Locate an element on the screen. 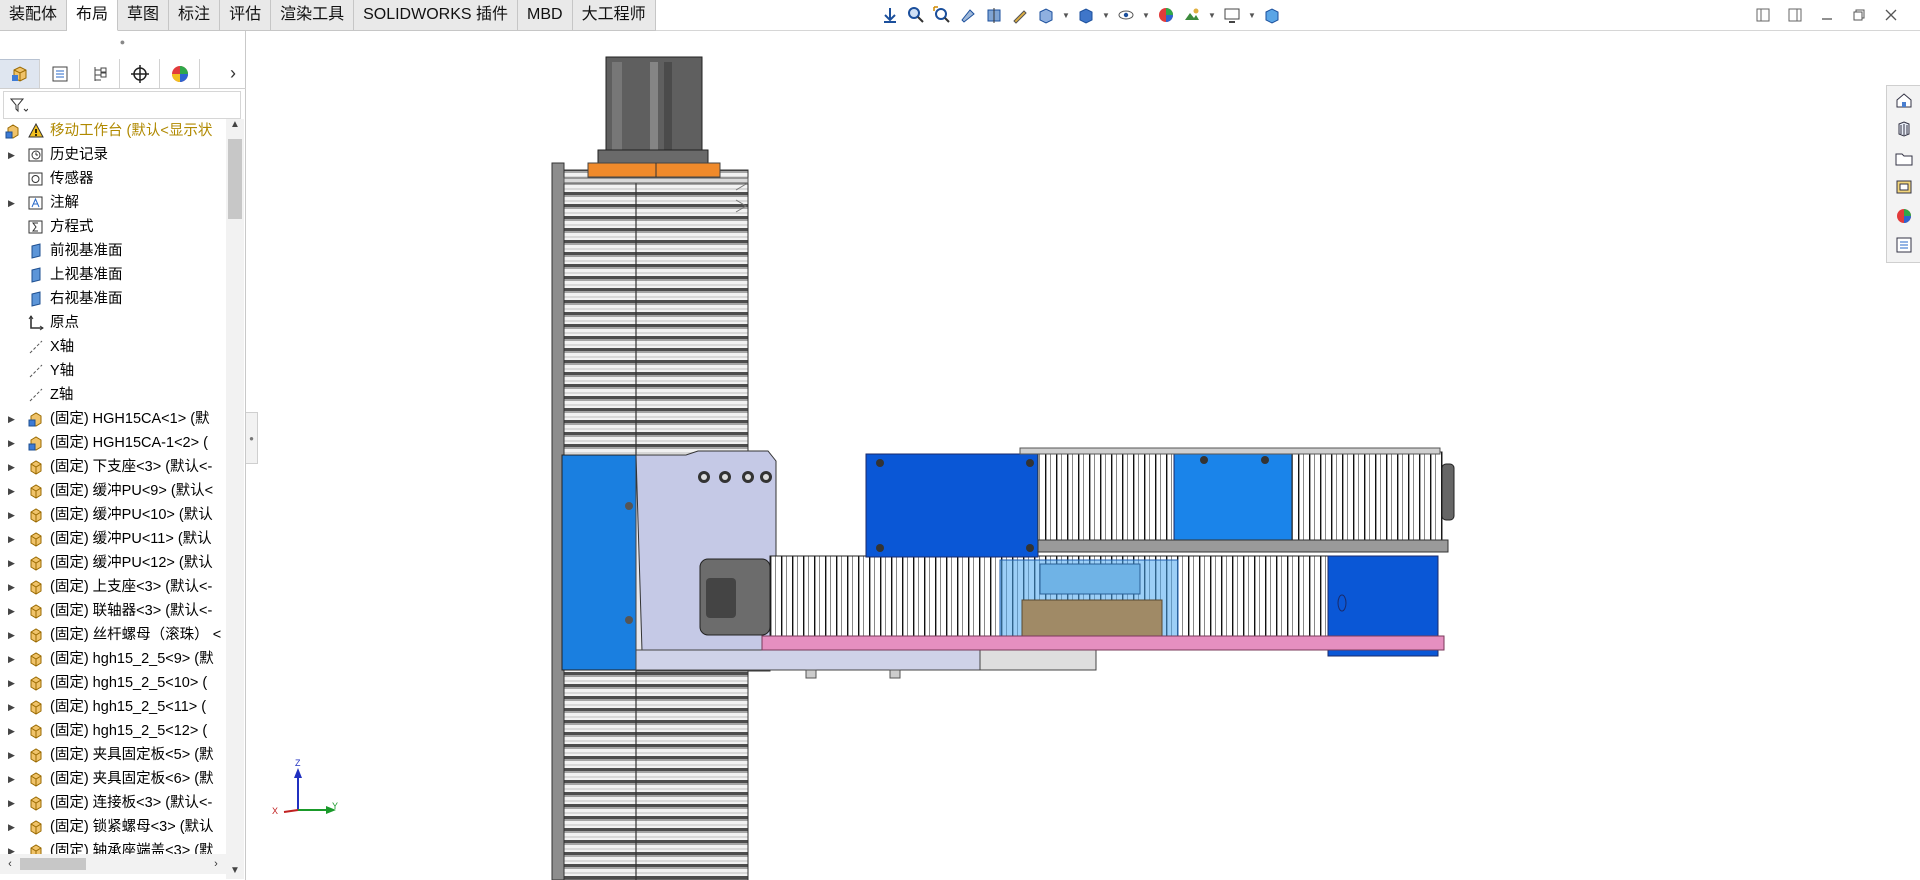 The height and width of the screenshot is (880, 1920). view-settings-dropdown: ▼ is located at coordinates (1252, 15).